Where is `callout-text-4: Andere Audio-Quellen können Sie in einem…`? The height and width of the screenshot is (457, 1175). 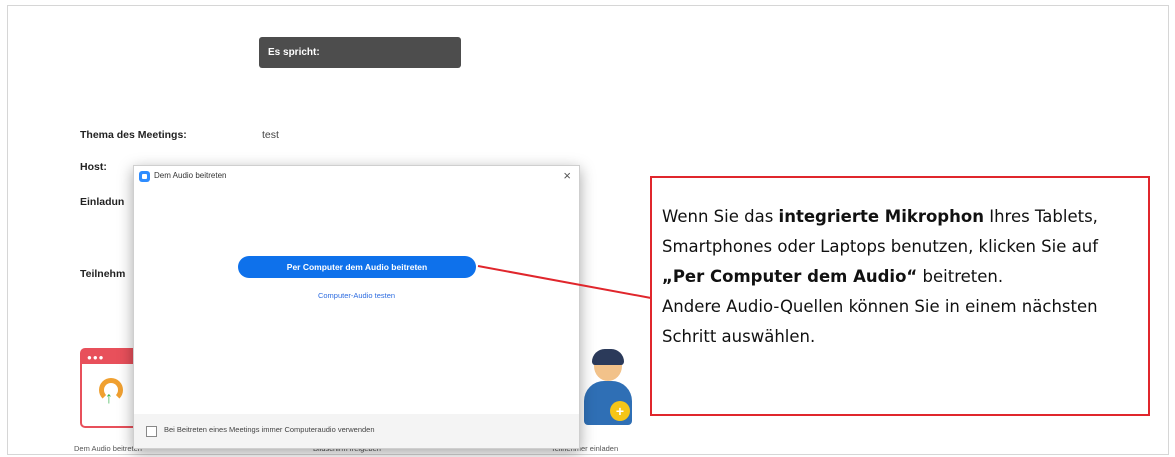
callout-text-4: Andere Audio-Quellen können Sie in einem… is located at coordinates (880, 321).